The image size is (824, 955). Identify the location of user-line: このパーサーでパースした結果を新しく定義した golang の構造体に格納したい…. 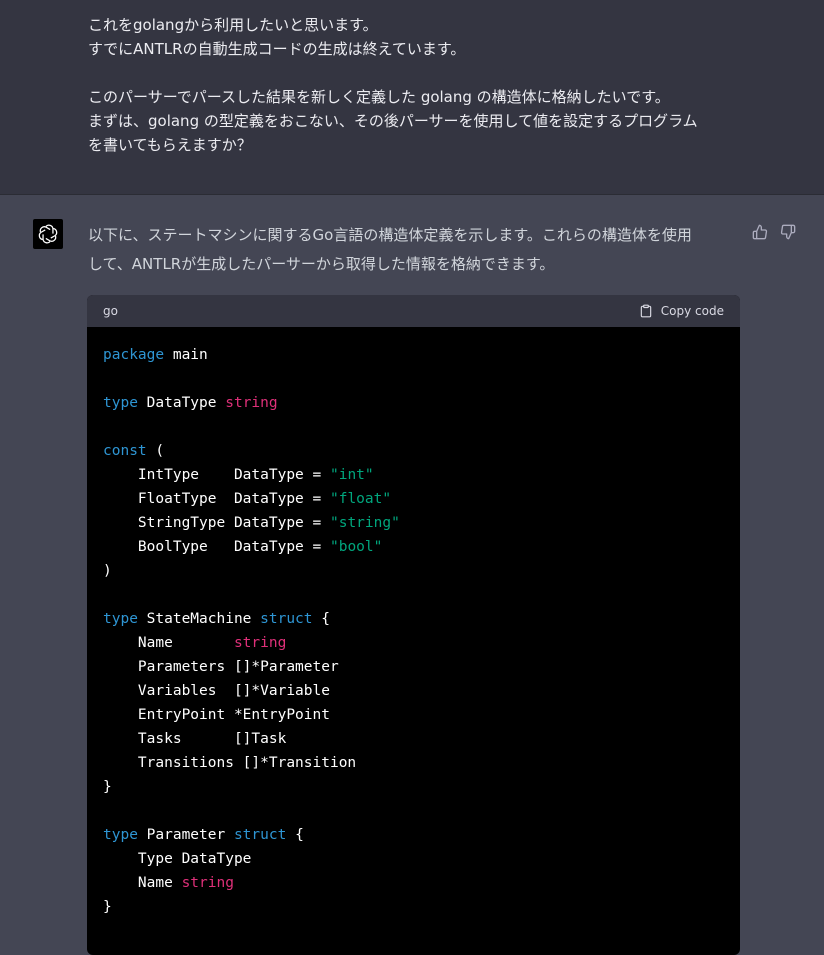
(379, 97).